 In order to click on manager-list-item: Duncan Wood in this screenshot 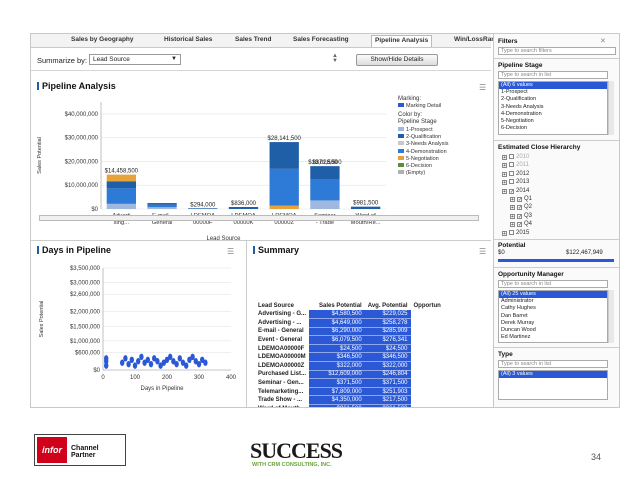, I will do `click(553, 330)`.